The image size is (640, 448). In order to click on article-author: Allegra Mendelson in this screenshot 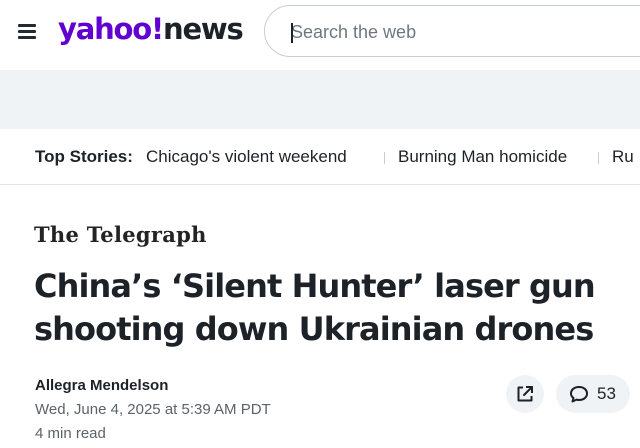, I will do `click(101, 385)`.